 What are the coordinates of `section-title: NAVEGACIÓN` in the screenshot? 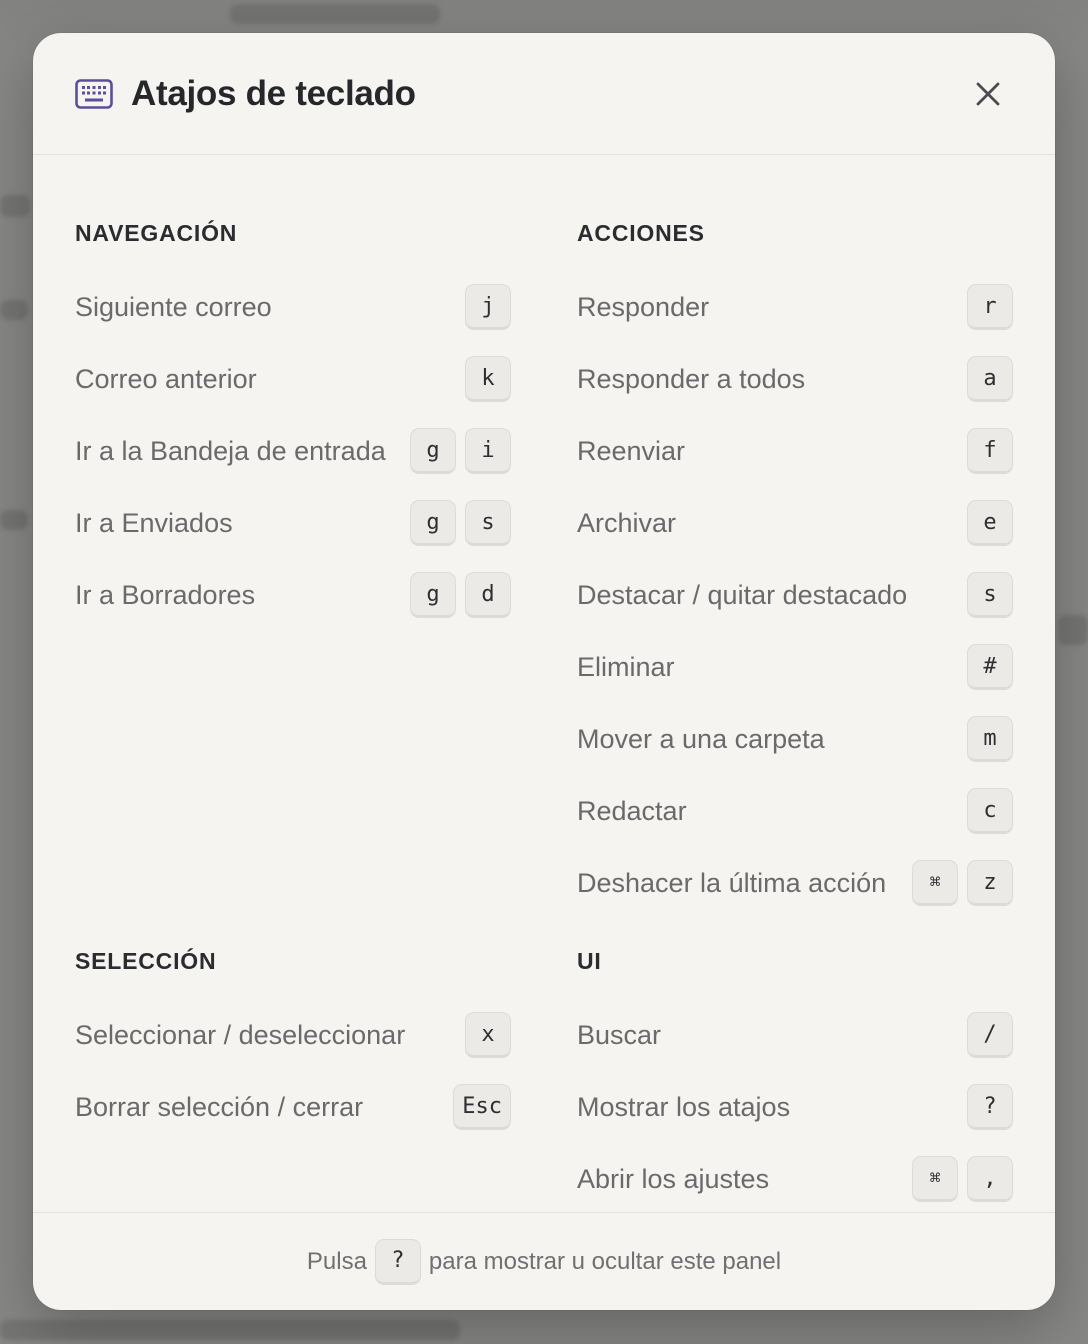 It's located at (156, 233).